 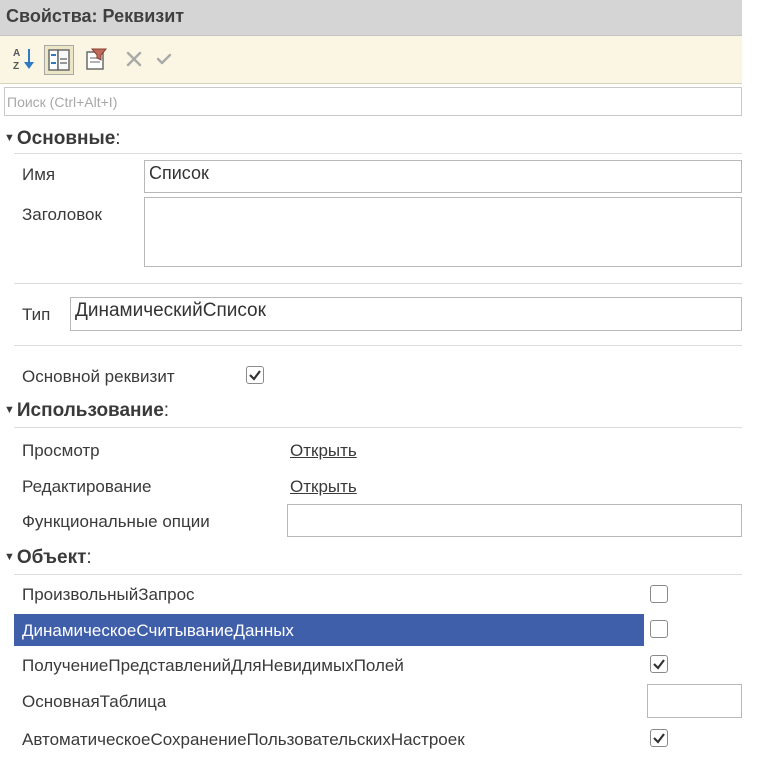 What do you see at coordinates (443, 176) in the screenshot?
I see `name-field: Список` at bounding box center [443, 176].